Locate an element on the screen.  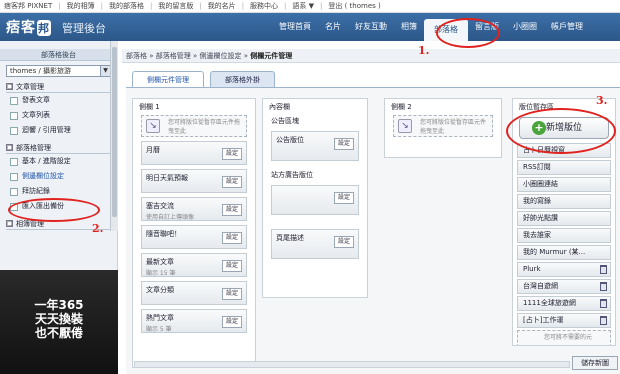
top-link-guestbook: 我的留言版 is located at coordinates (175, 6).